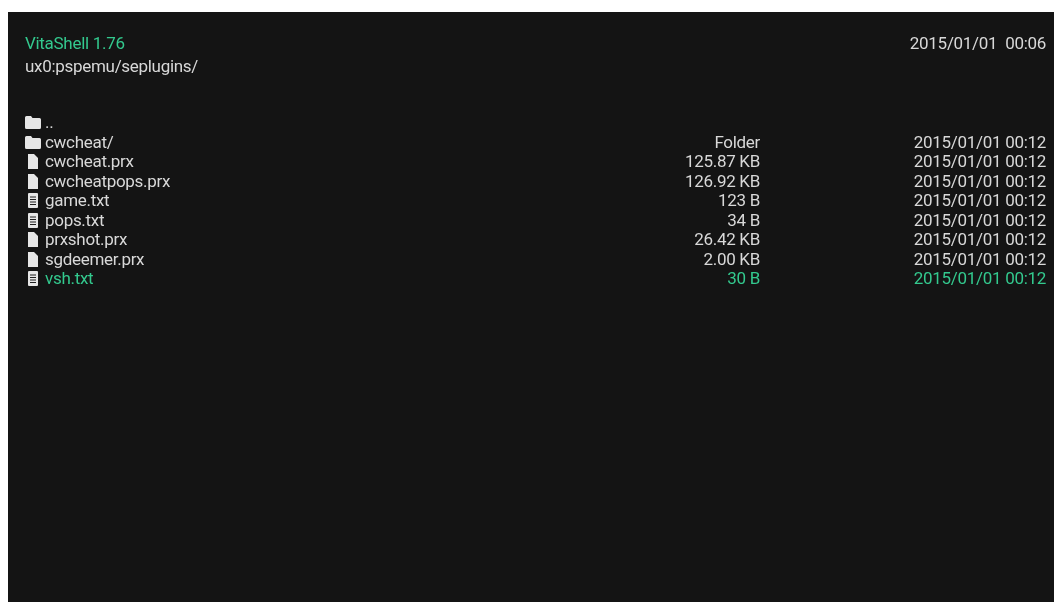 The image size is (1054, 602). I want to click on file-size: 2.00 KB, so click(731, 259).